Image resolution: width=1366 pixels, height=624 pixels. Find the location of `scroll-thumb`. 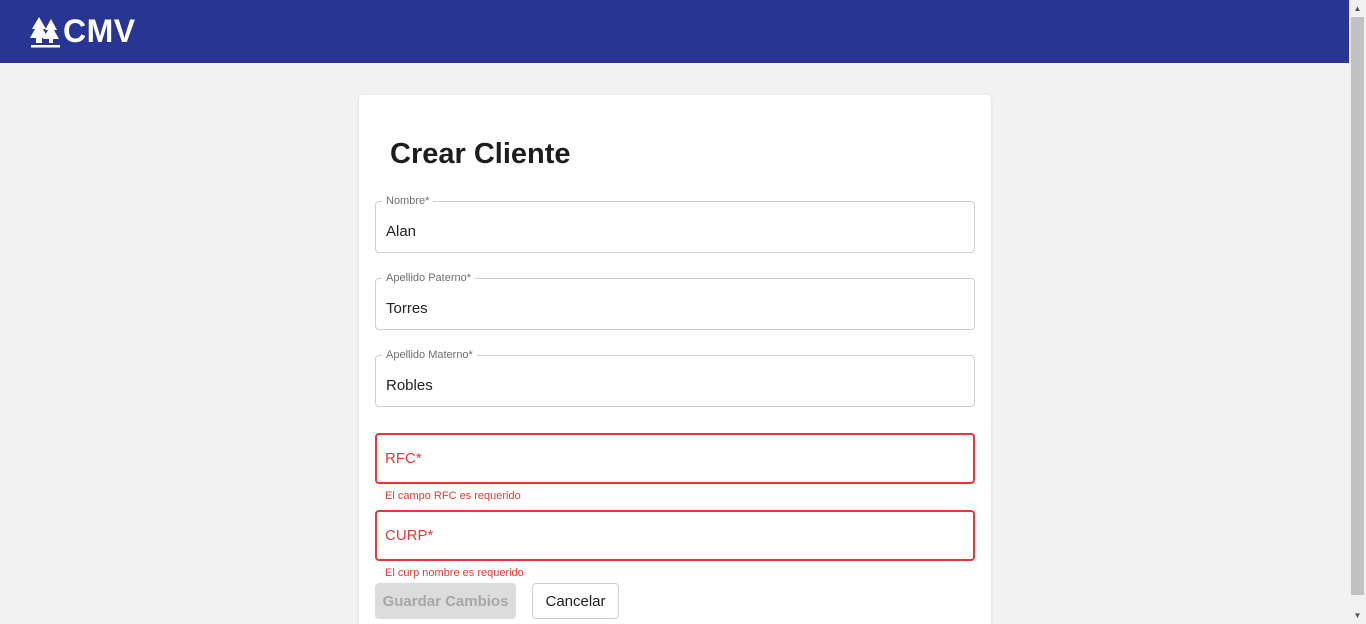

scroll-thumb is located at coordinates (1357, 306).